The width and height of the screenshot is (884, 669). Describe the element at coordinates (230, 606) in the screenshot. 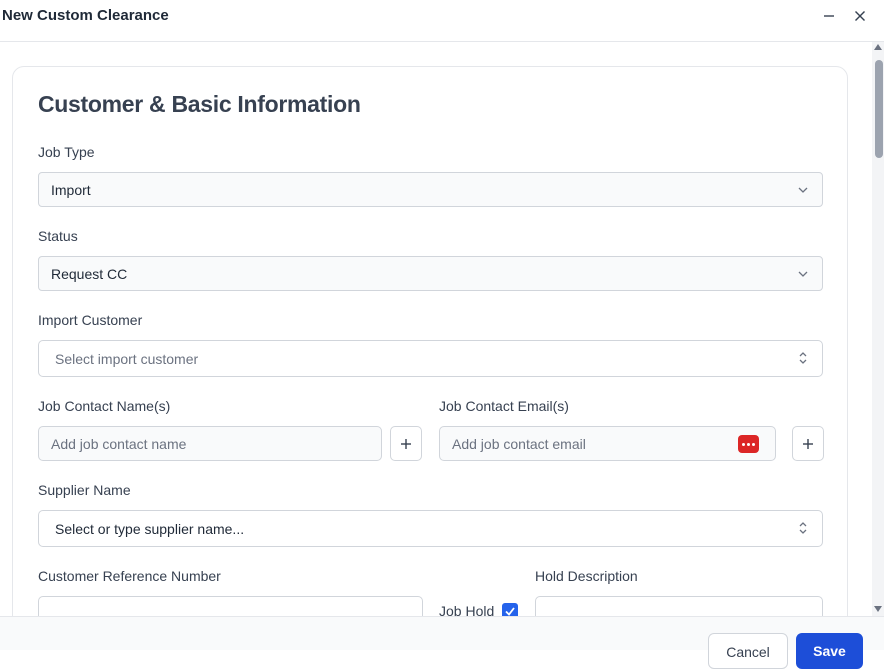

I see `customer-reference-input` at that location.